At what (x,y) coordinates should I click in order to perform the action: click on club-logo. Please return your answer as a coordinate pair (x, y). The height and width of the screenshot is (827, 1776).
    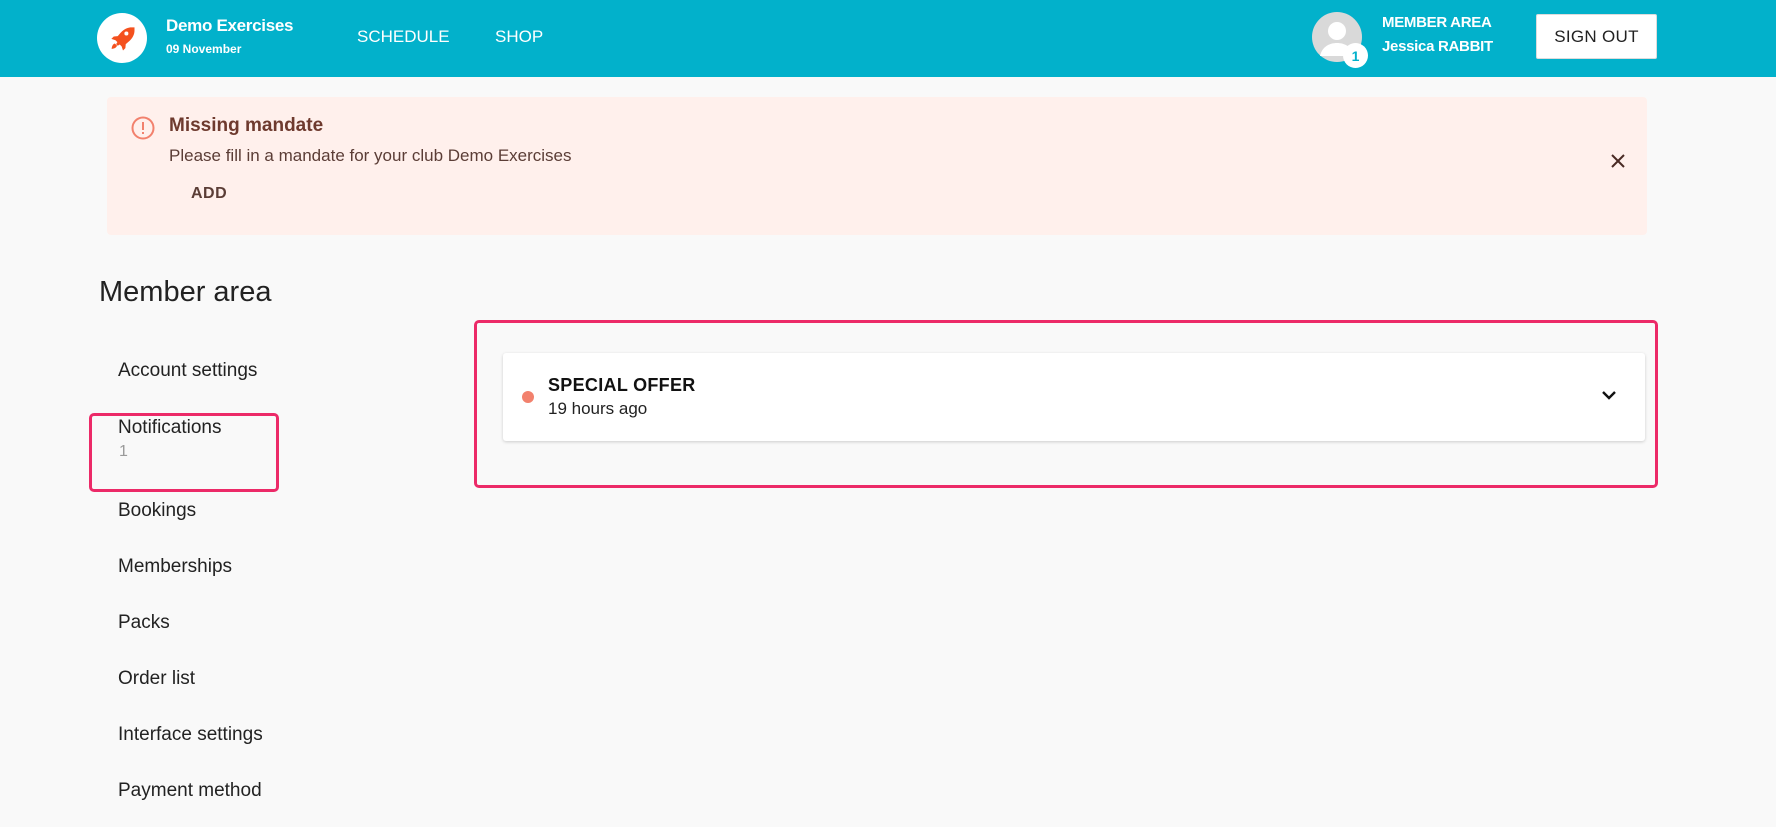
    Looking at the image, I should click on (122, 38).